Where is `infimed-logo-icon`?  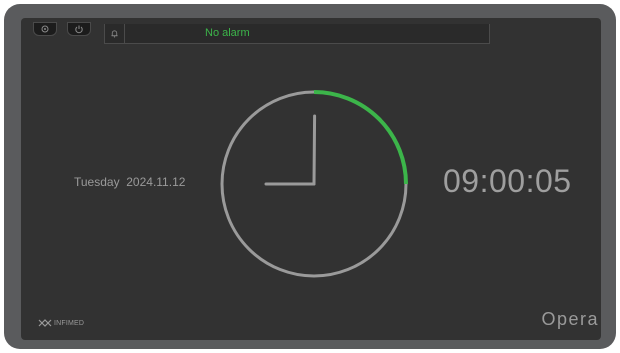 infimed-logo-icon is located at coordinates (45, 323).